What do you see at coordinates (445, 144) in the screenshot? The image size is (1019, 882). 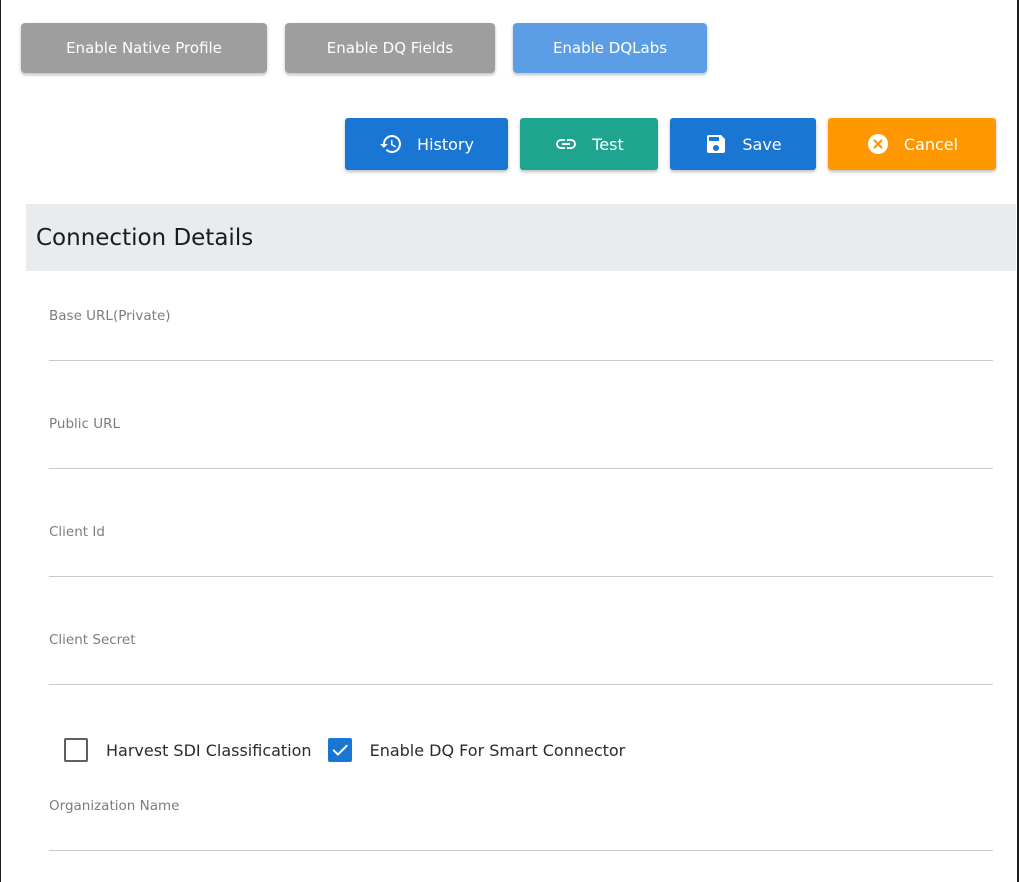 I see `history-button-label: History` at bounding box center [445, 144].